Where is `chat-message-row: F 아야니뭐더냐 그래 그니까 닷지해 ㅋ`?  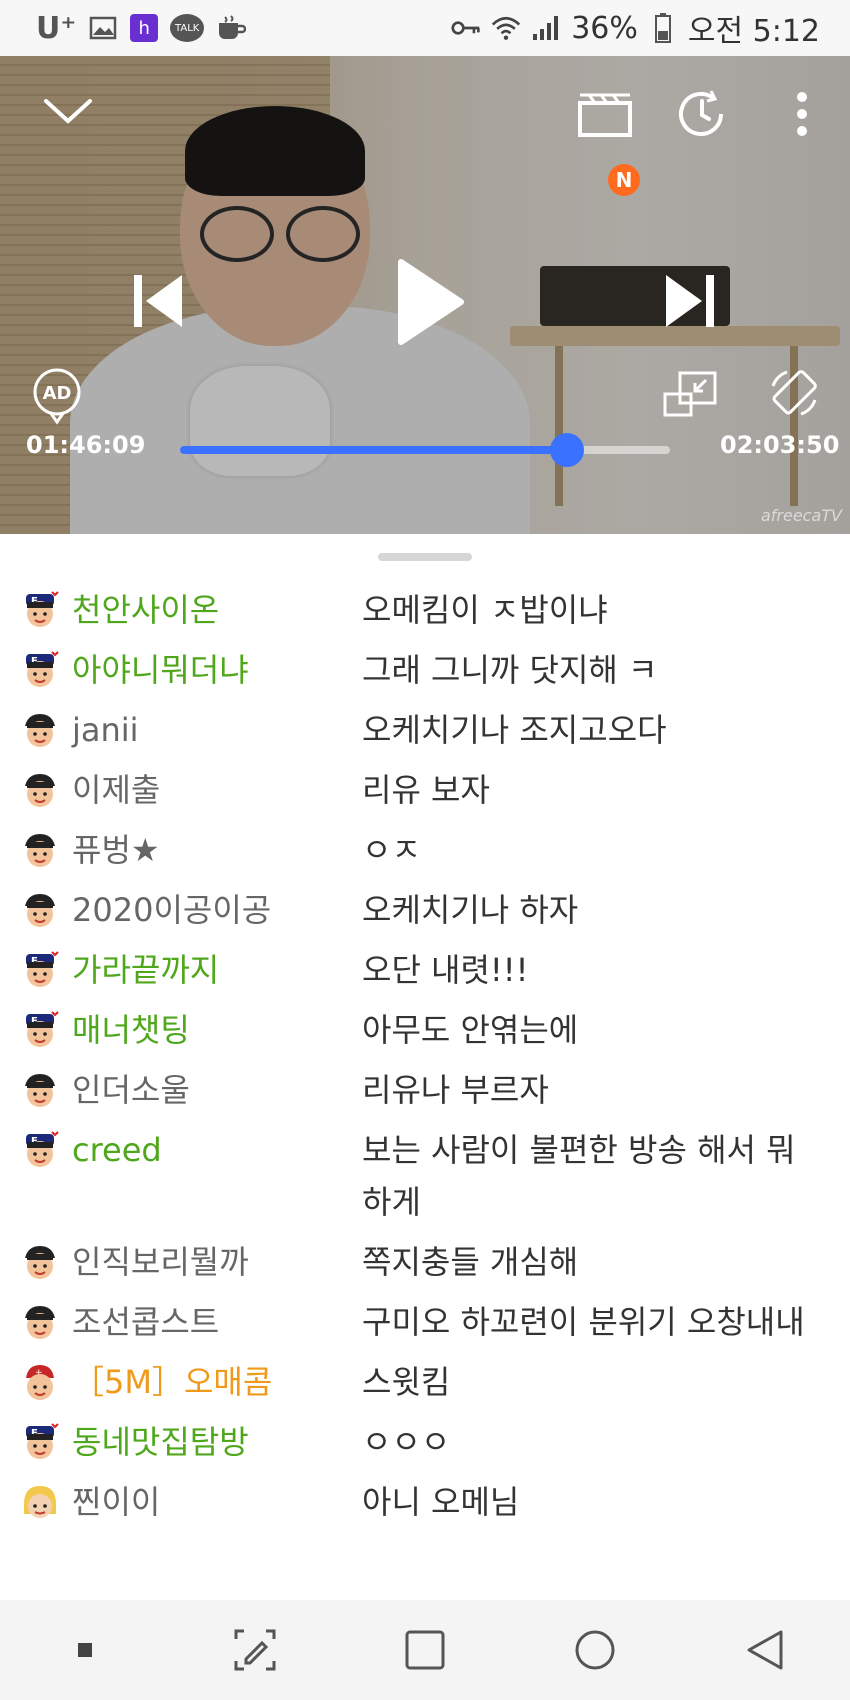 chat-message-row: F 아야니뭐더냐 그래 그니까 닷지해 ㅋ is located at coordinates (425, 670).